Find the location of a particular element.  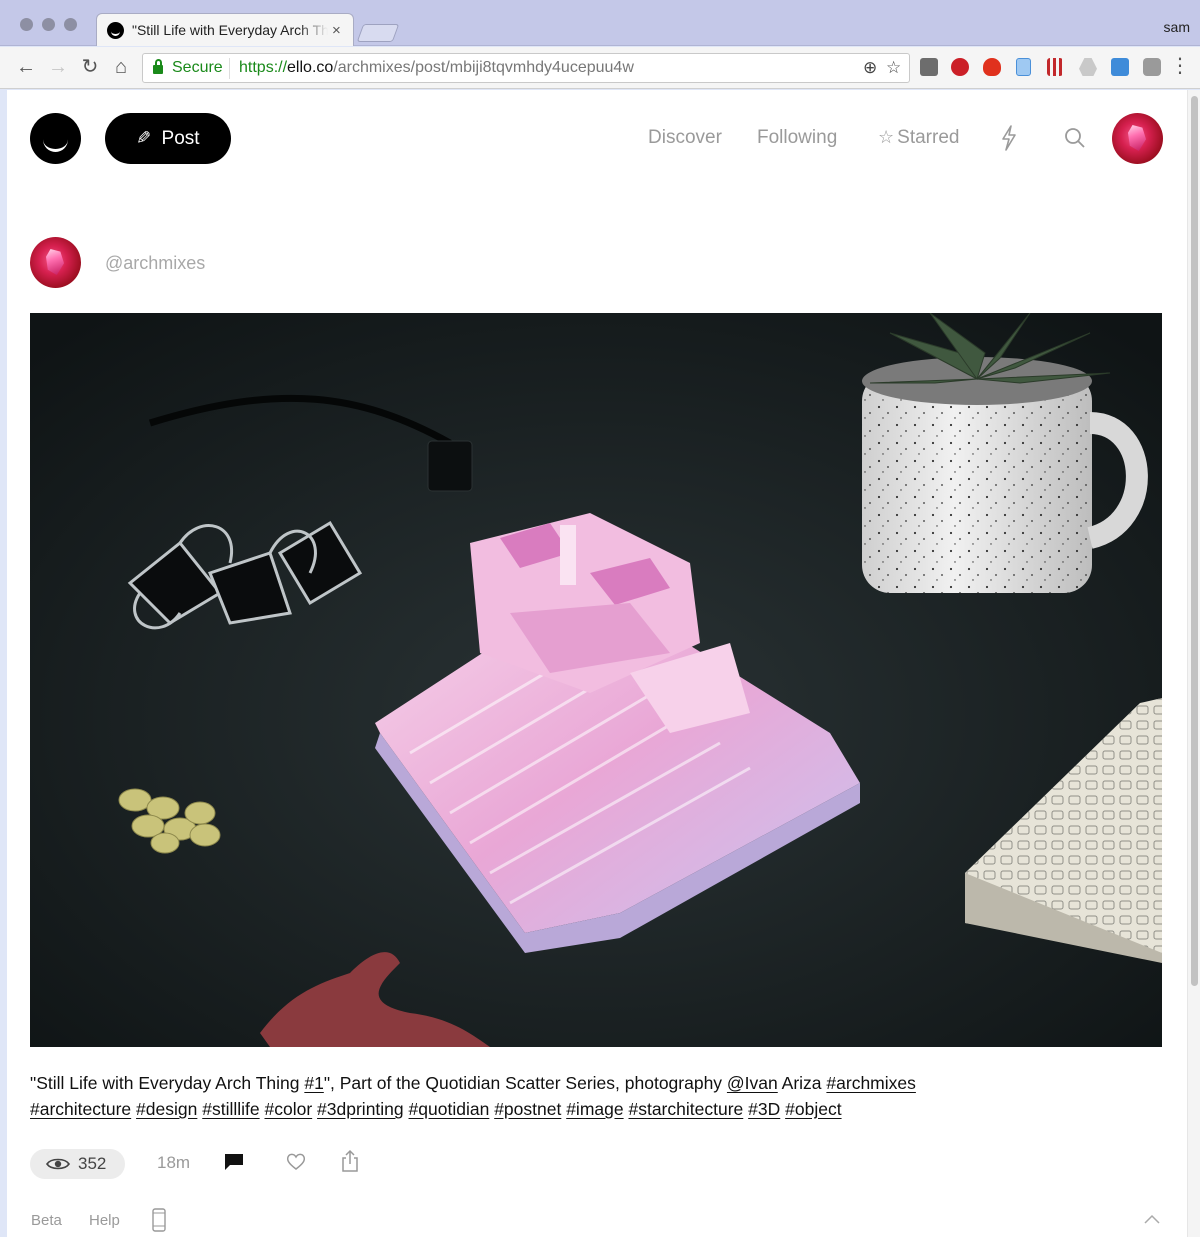

reload-icon: ↻ is located at coordinates (90, 67).